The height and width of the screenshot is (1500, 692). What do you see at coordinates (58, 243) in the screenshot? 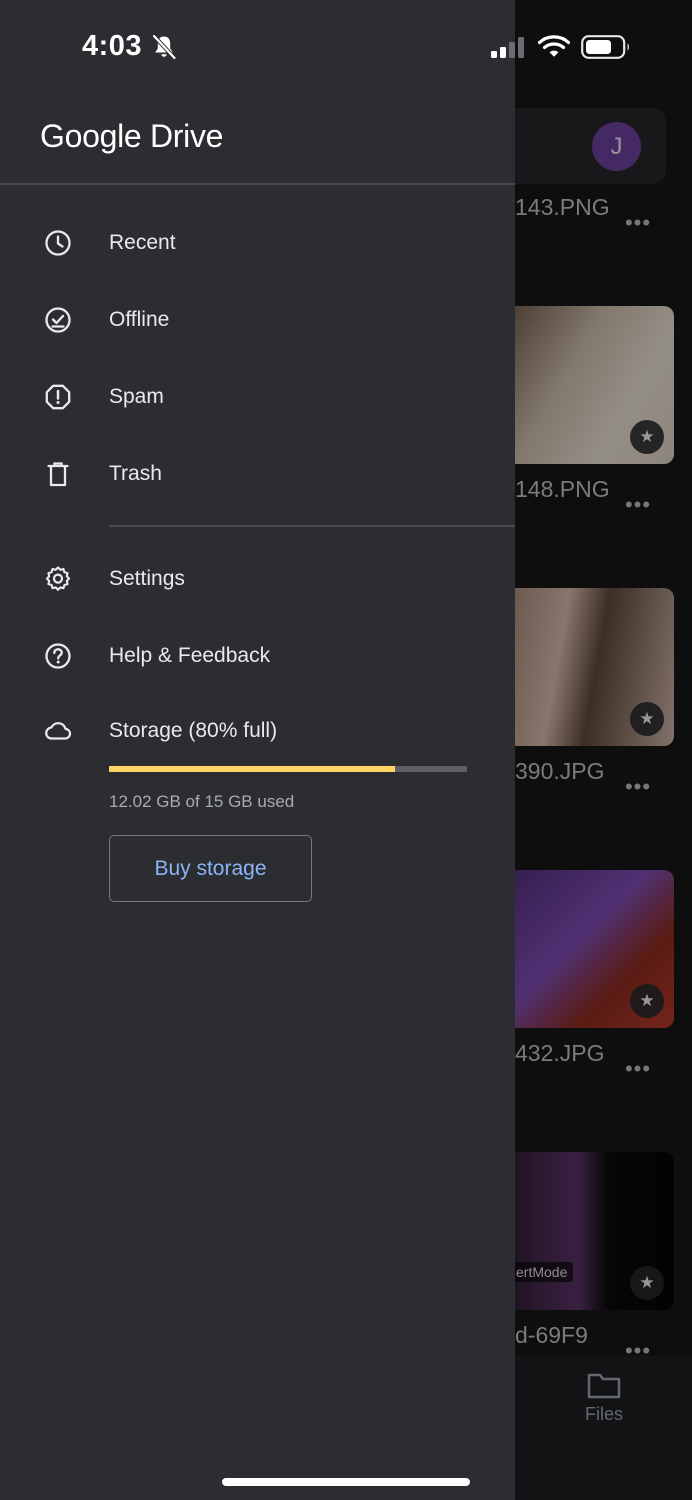
I see `clock-icon` at bounding box center [58, 243].